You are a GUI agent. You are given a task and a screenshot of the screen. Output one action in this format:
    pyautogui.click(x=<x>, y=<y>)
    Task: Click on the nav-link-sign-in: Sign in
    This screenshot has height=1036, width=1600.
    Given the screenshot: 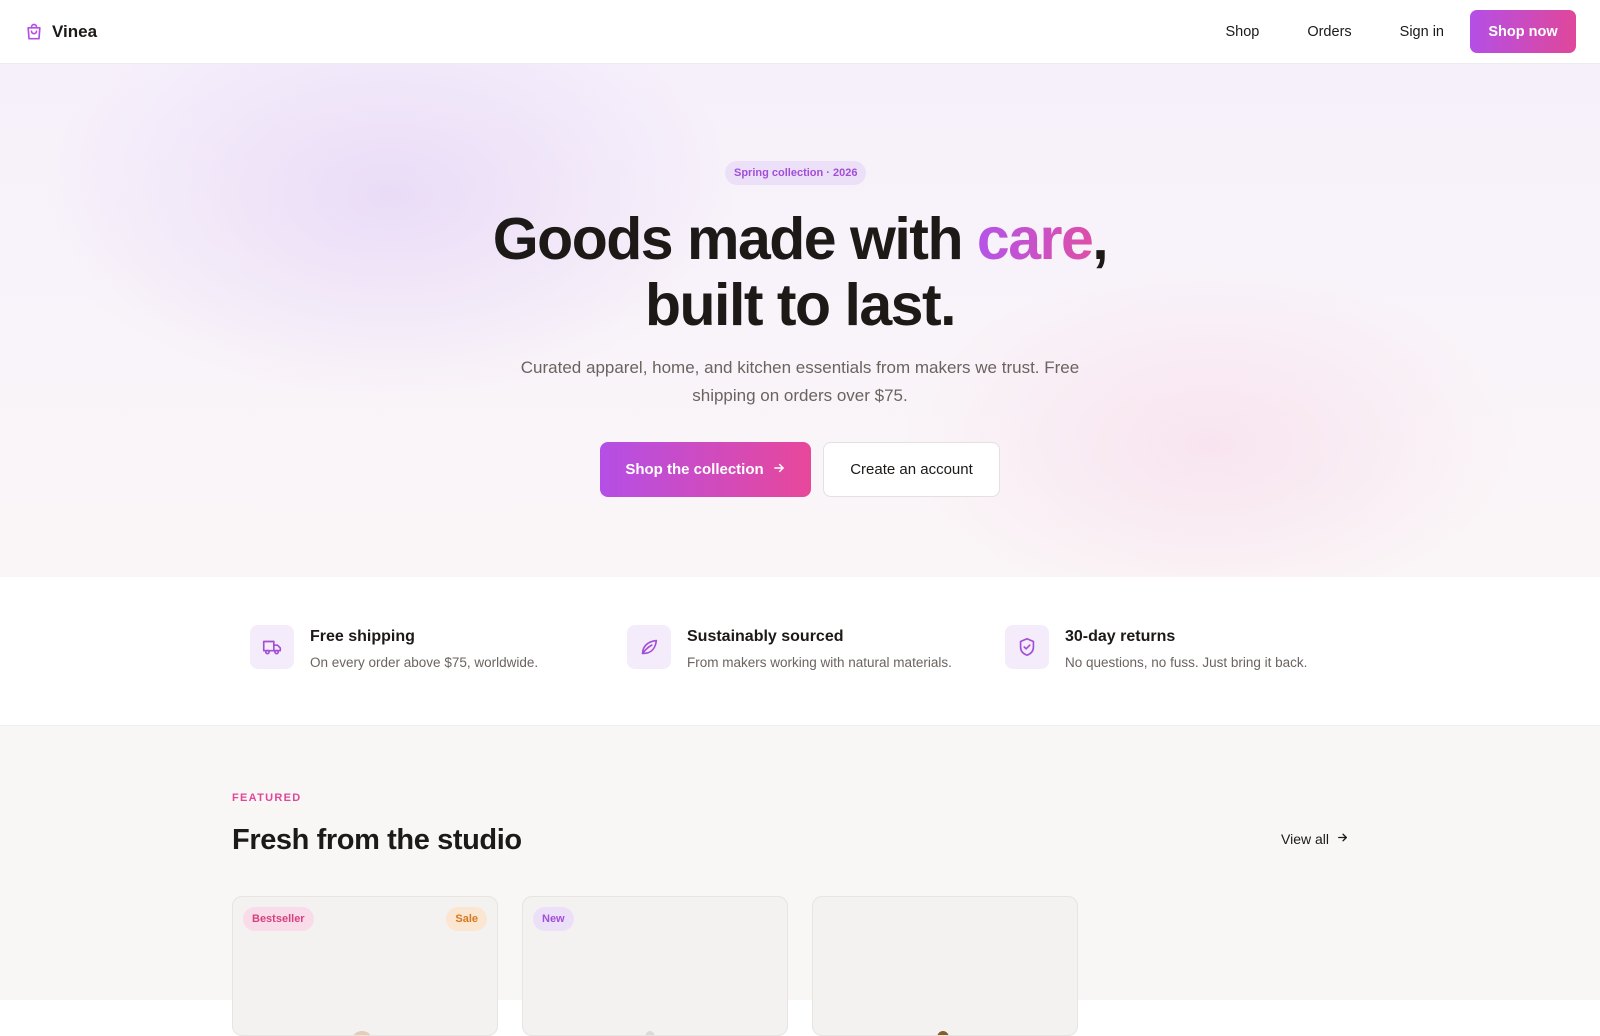 What is the action you would take?
    pyautogui.click(x=1422, y=32)
    